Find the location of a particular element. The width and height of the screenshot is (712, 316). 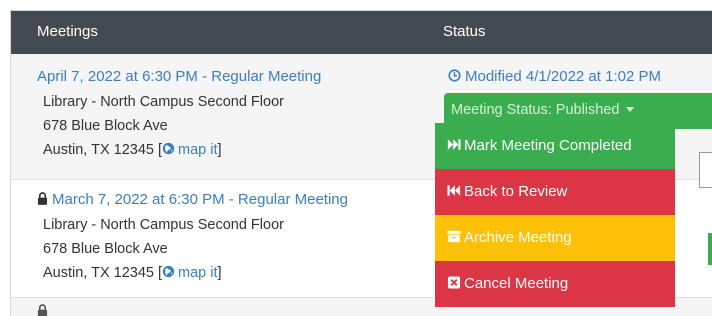

column-header-meetings: Meetings is located at coordinates (67, 31).